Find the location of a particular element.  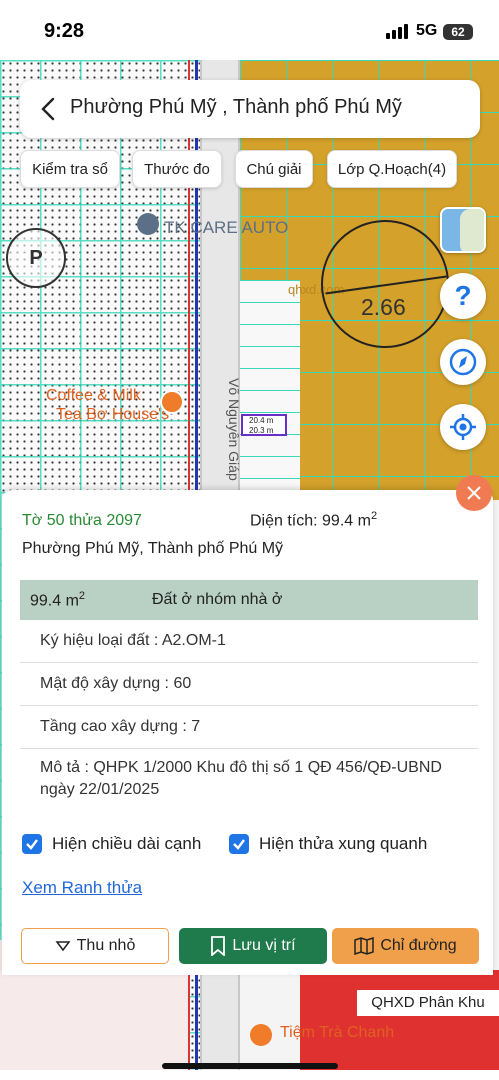

show-edges-label: Hiện chiều dài cạnh is located at coordinates (127, 843).